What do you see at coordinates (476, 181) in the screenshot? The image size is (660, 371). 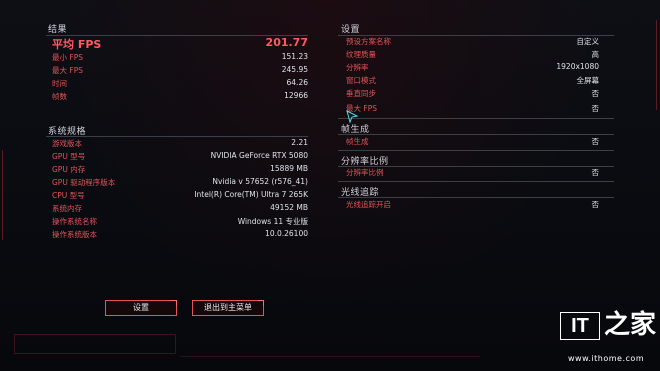 I see `res-scale-bottom-divider` at bounding box center [476, 181].